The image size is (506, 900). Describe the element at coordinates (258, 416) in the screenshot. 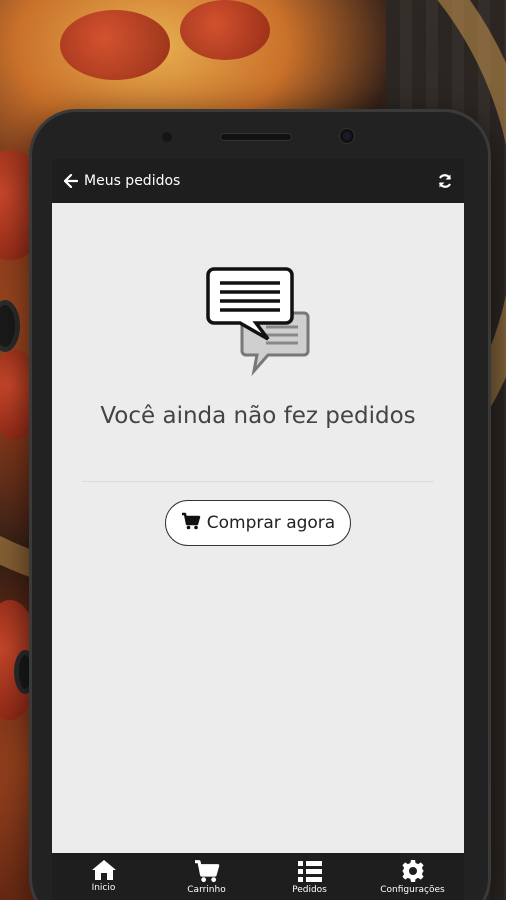

I see `empty-message: Você ainda não fez pedidos` at that location.